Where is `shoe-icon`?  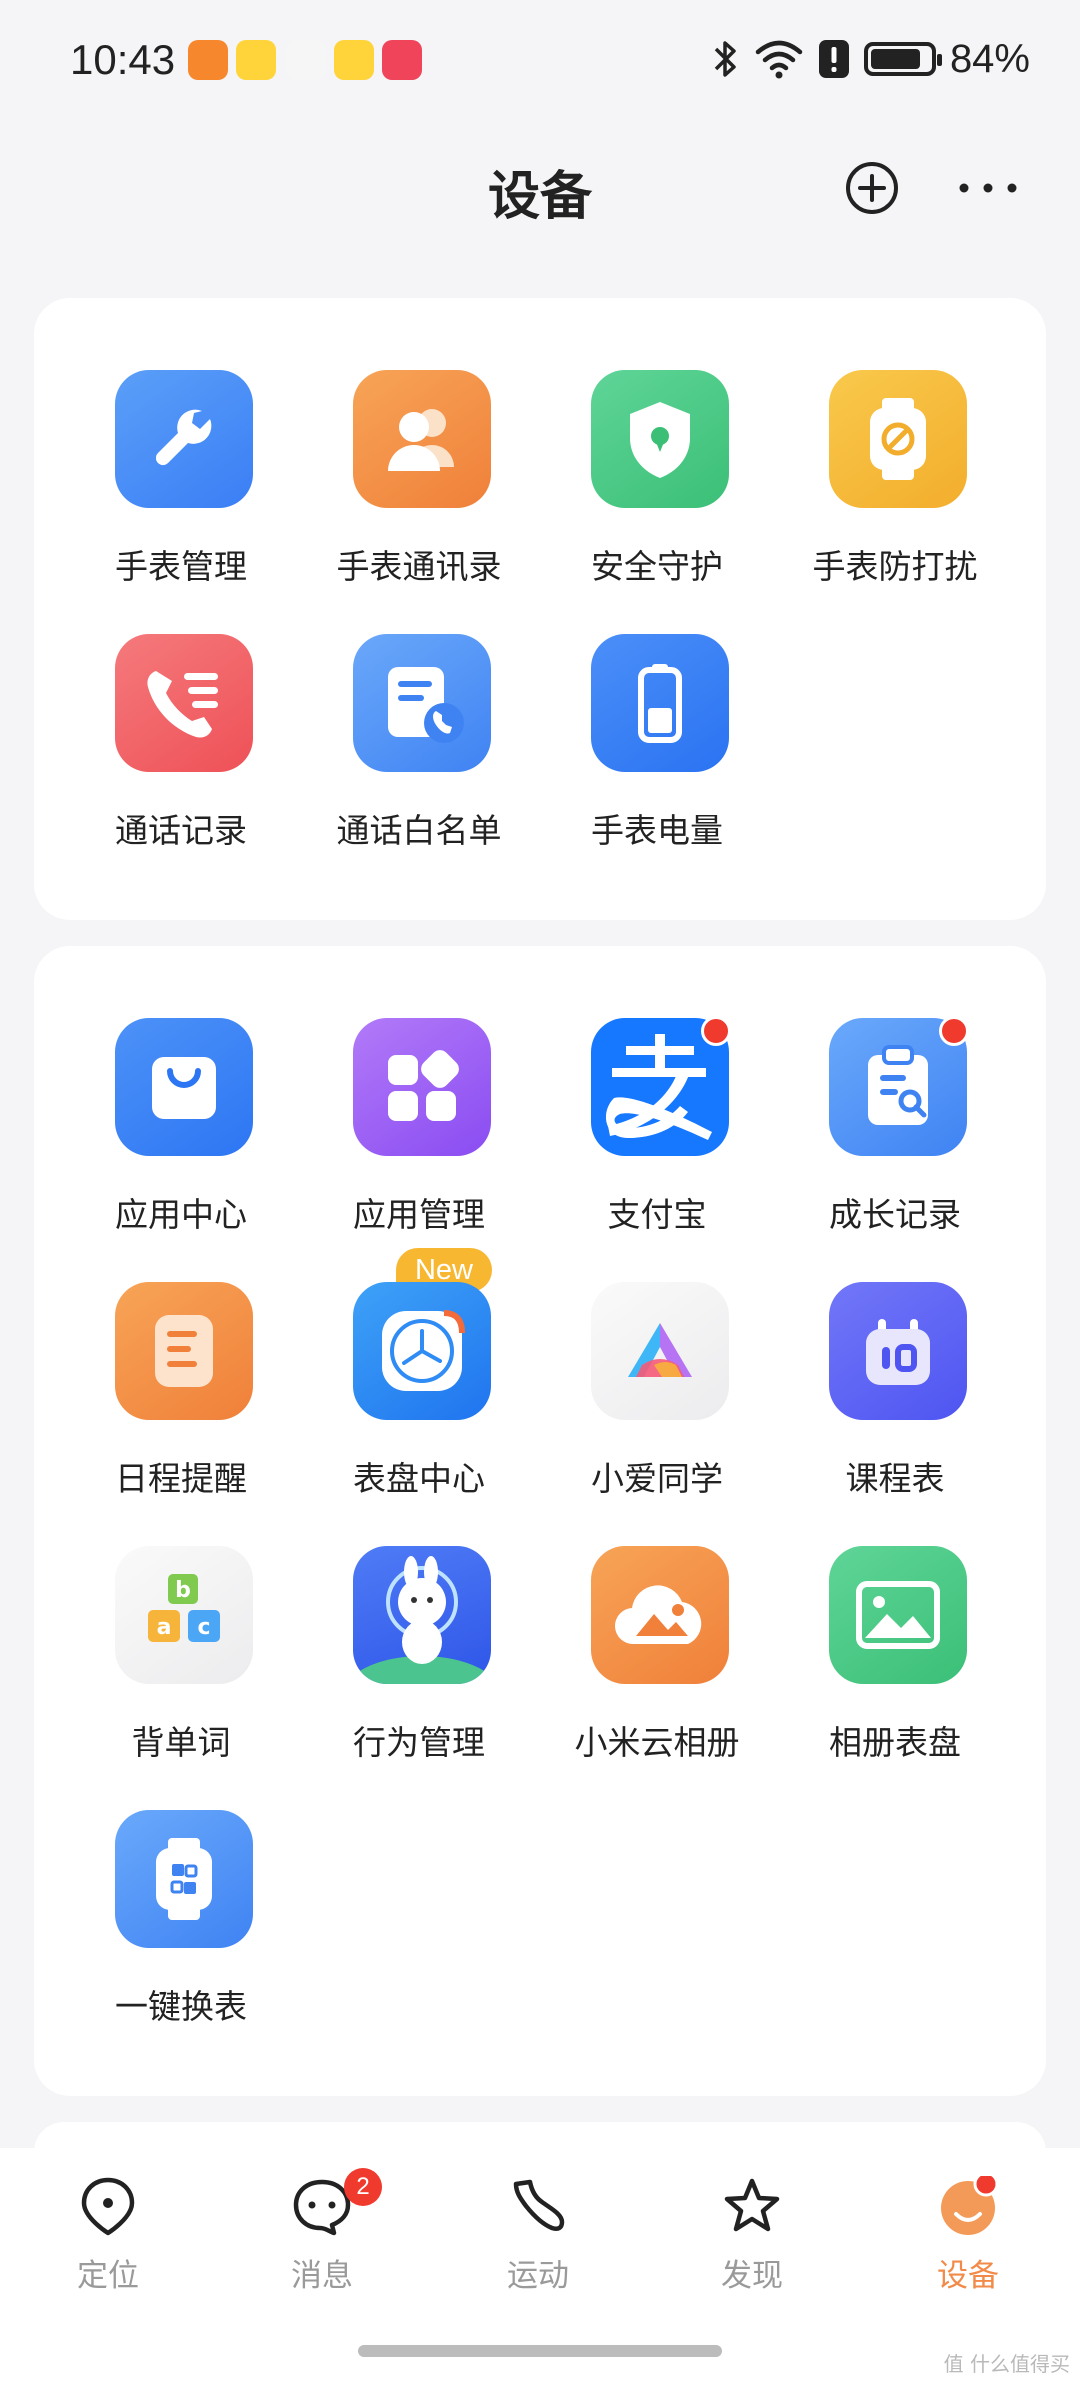
shoe-icon is located at coordinates (539, 2205).